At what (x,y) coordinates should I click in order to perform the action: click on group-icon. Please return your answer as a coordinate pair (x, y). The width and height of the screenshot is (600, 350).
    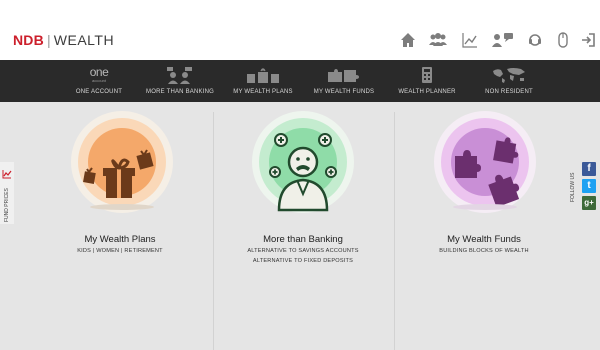
    Looking at the image, I should click on (438, 41).